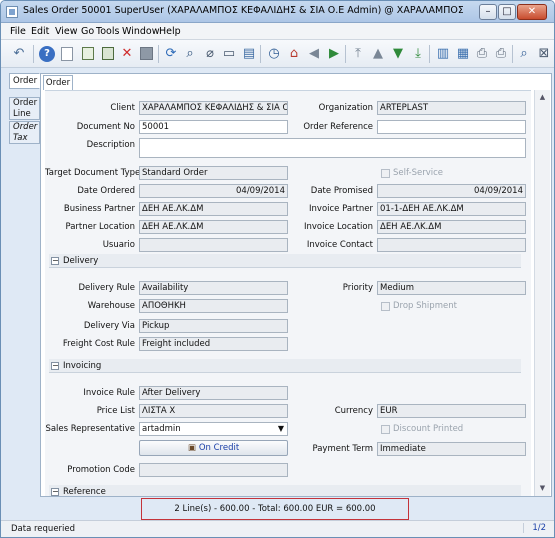  I want to click on invoice-rule-field: After Delivery, so click(213, 393).